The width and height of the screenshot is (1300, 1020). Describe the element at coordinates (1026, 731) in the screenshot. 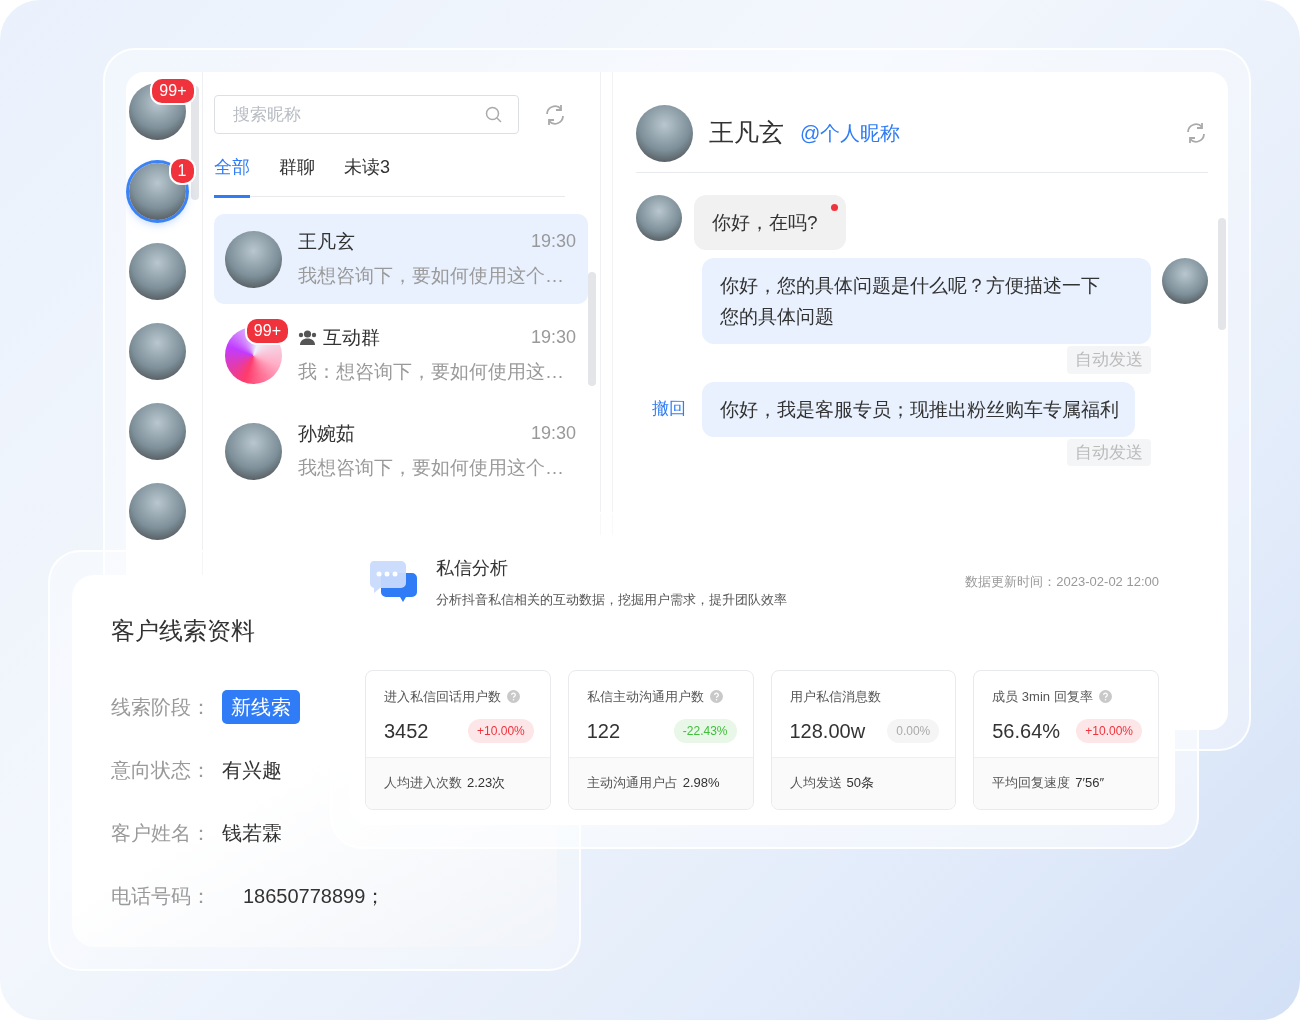

I see `metric-value: 56.64%` at that location.